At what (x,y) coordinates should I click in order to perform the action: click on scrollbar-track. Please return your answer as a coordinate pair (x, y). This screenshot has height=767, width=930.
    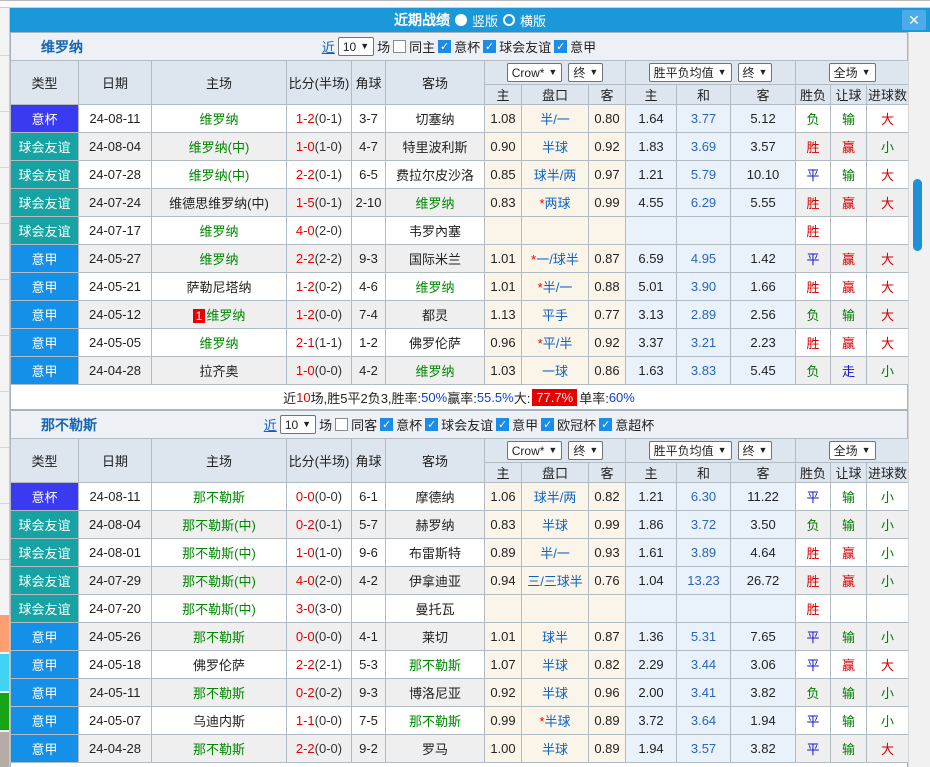
    Looking at the image, I should click on (919, 399).